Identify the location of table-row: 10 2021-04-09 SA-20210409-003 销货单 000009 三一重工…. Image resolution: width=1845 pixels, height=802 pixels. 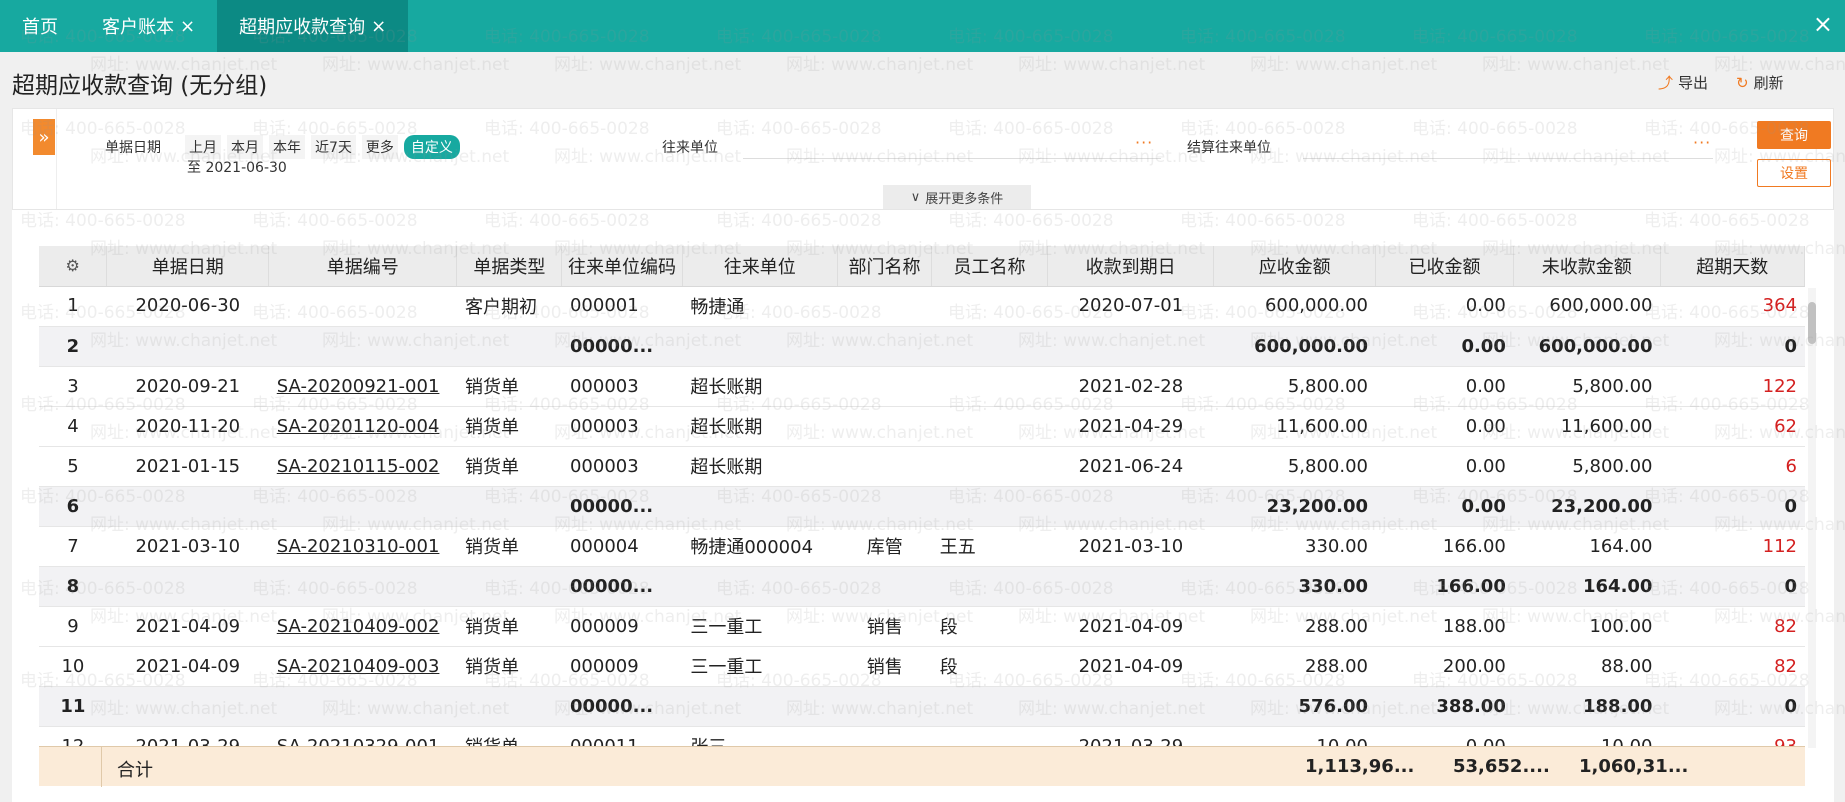
(922, 666).